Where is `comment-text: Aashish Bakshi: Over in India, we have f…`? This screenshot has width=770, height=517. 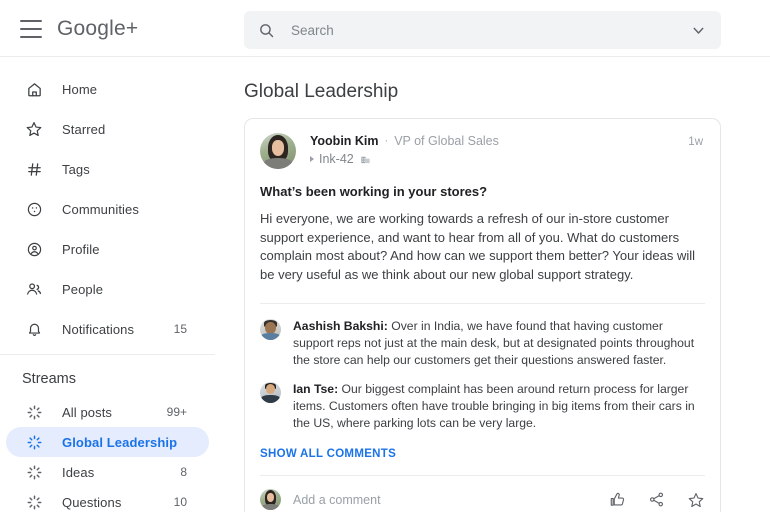
comment-text: Aashish Bakshi: Over in India, we have f… is located at coordinates (499, 343).